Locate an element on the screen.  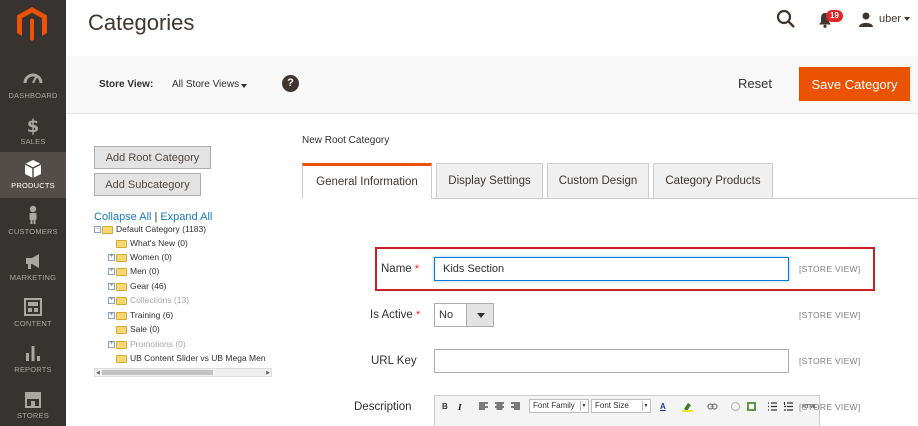
tree-node-label: Collections (13) is located at coordinates (160, 300).